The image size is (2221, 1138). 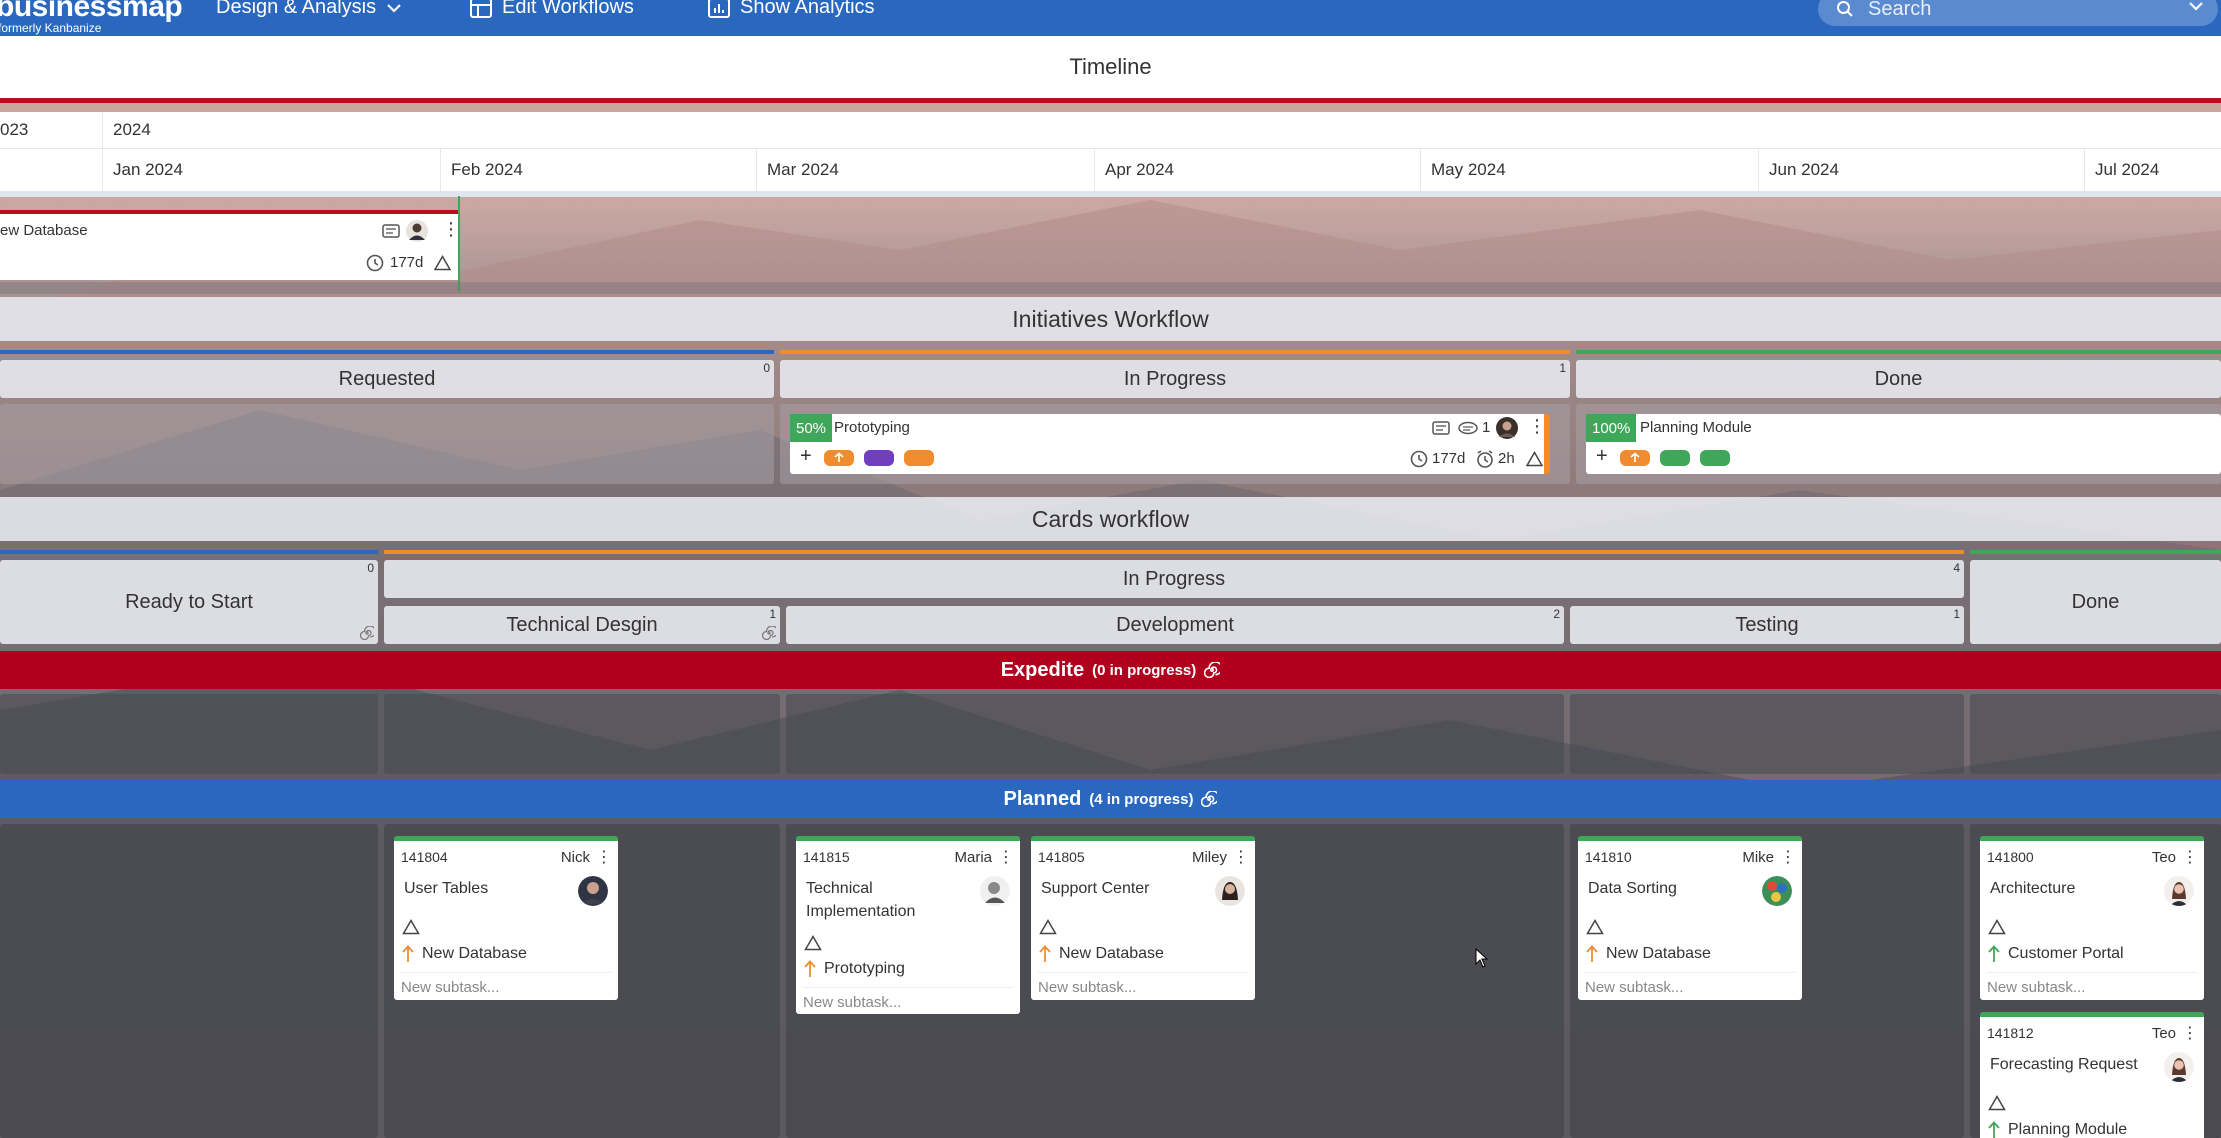 What do you see at coordinates (2196, 6) in the screenshot?
I see `chevron-down-icon` at bounding box center [2196, 6].